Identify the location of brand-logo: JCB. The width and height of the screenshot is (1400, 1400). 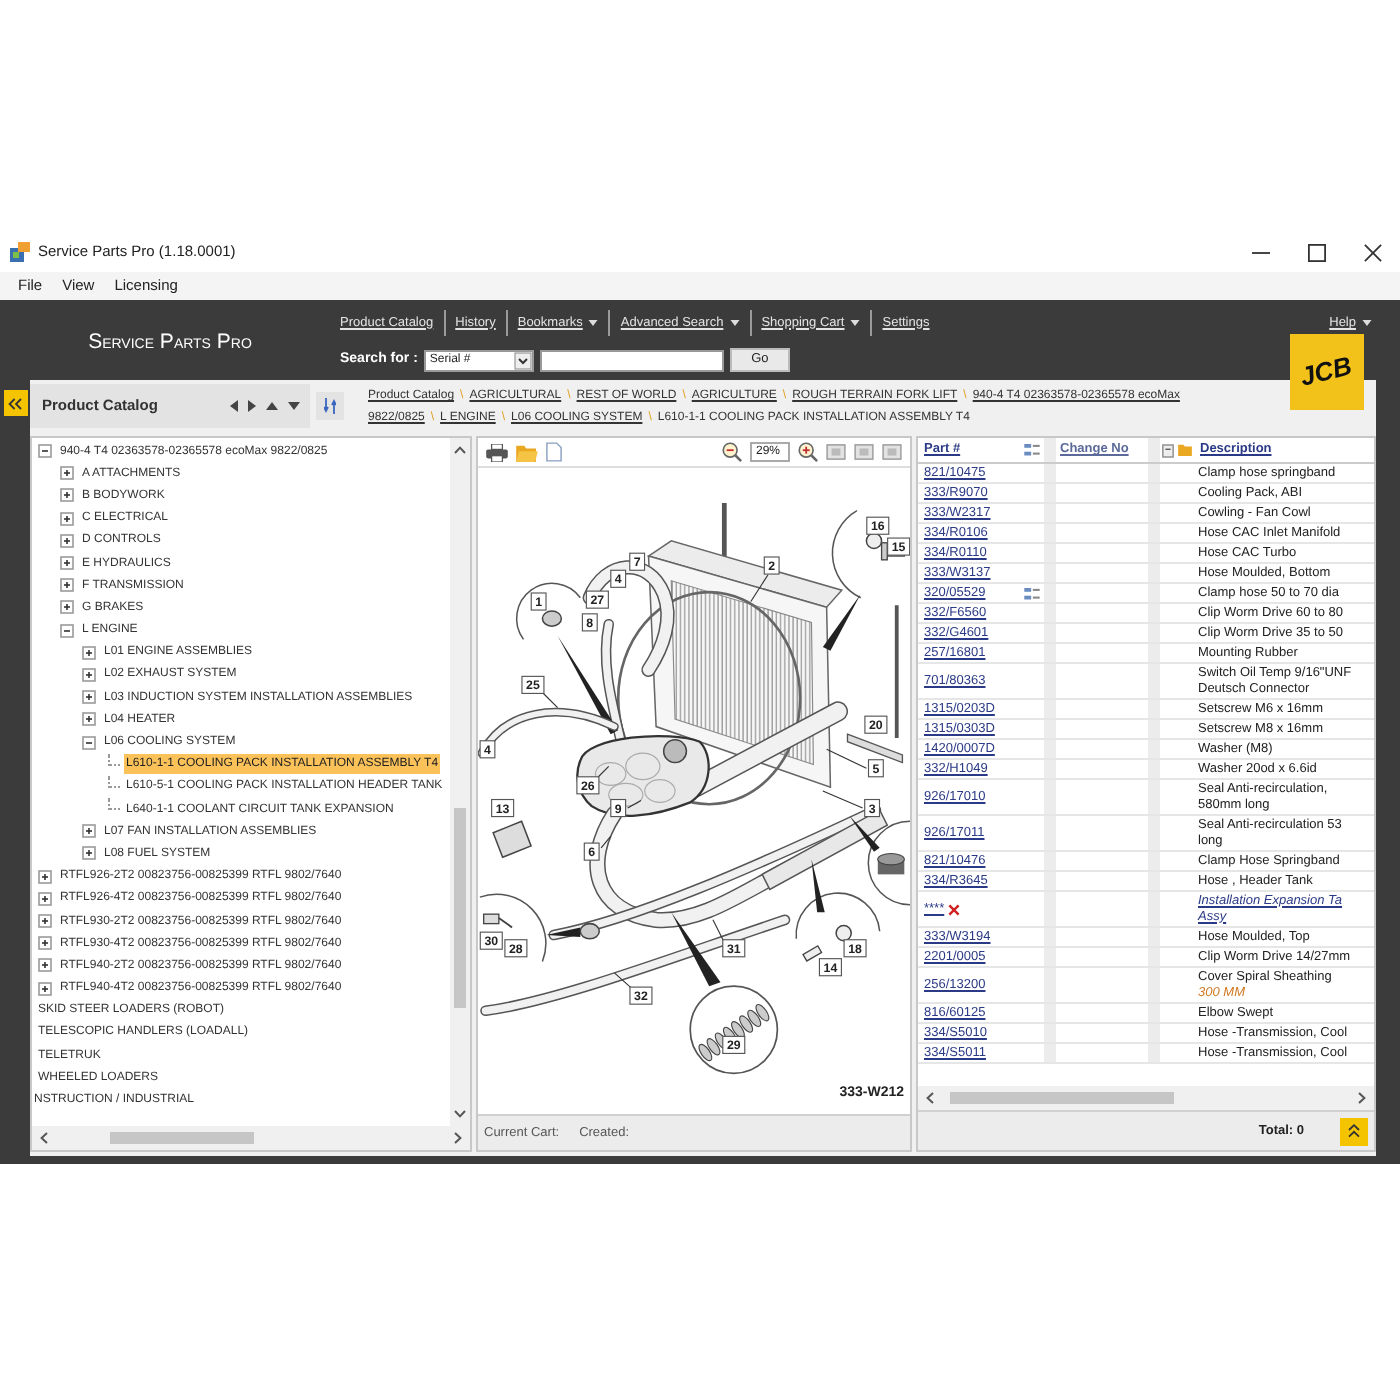
(1327, 372).